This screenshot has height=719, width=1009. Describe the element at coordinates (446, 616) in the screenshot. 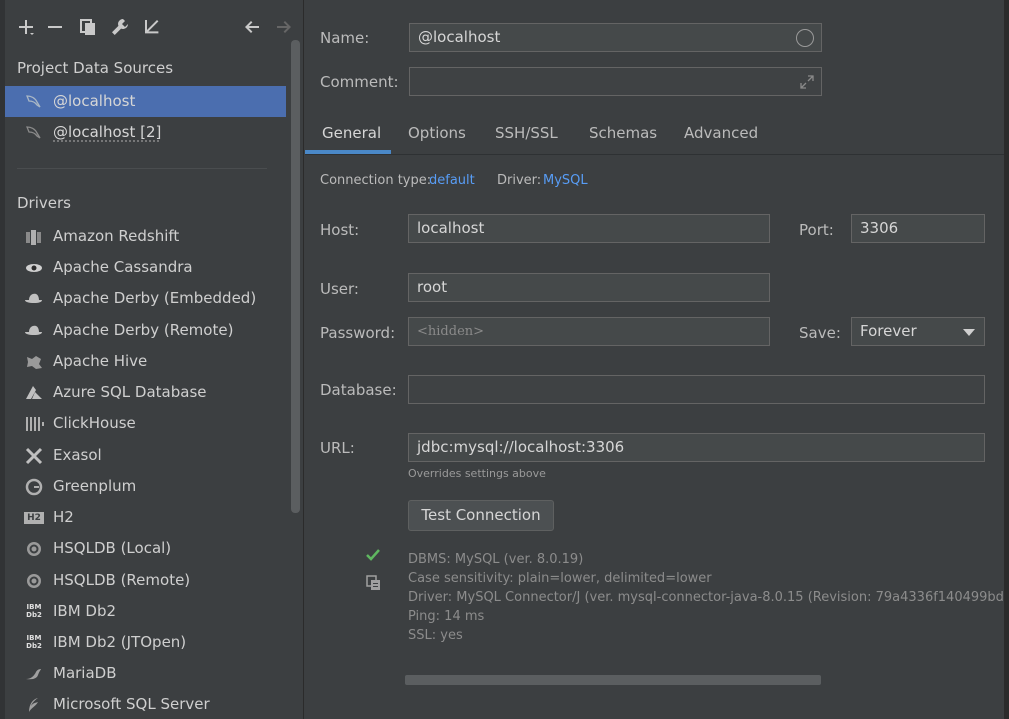

I see `result-line: Ping: 14 ms` at that location.